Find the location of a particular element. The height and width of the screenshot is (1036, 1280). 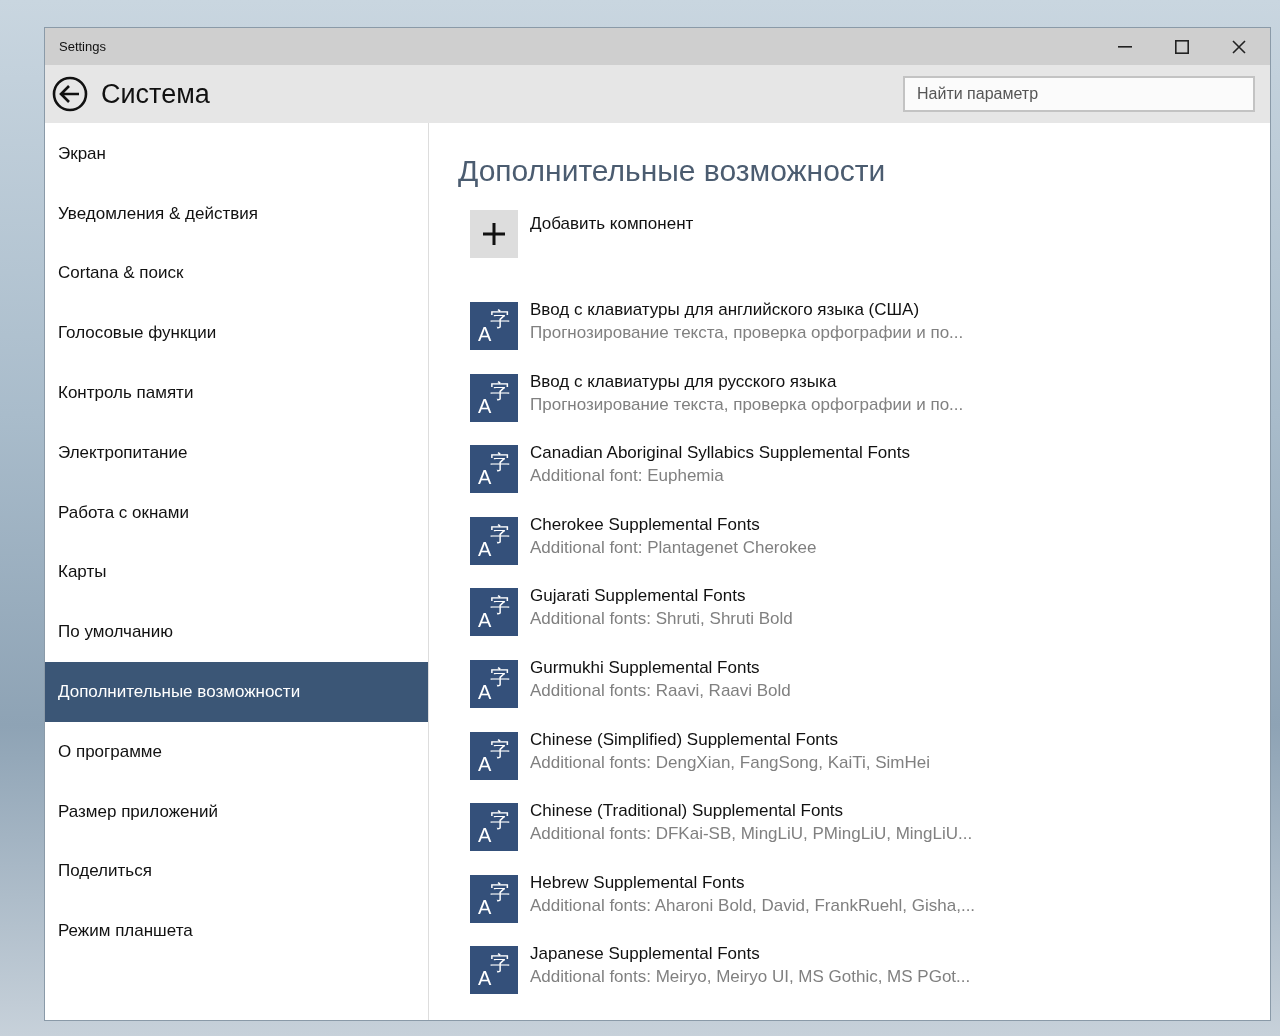

sidebar-item: По умолчанию is located at coordinates (236, 632).